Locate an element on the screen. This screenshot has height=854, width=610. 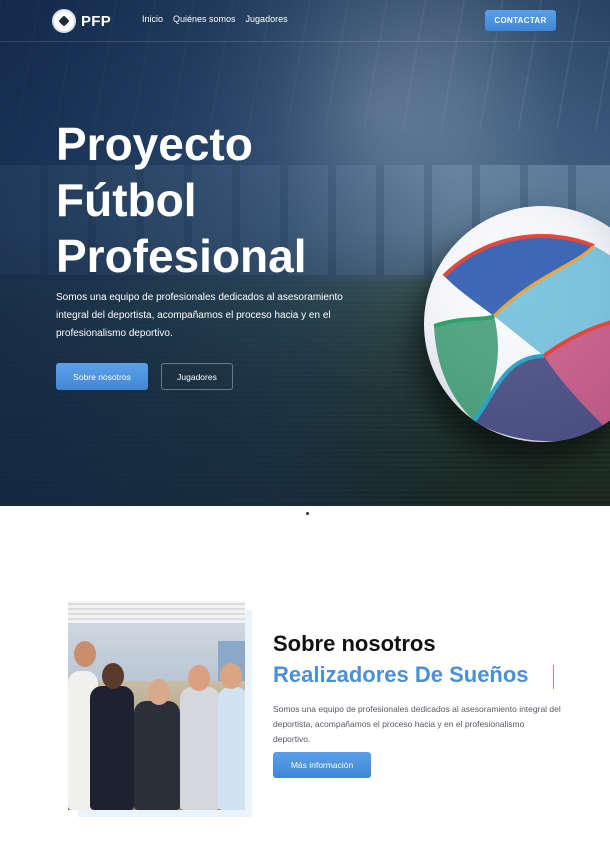
about-us-button: Sobre nosotros is located at coordinates (102, 376).